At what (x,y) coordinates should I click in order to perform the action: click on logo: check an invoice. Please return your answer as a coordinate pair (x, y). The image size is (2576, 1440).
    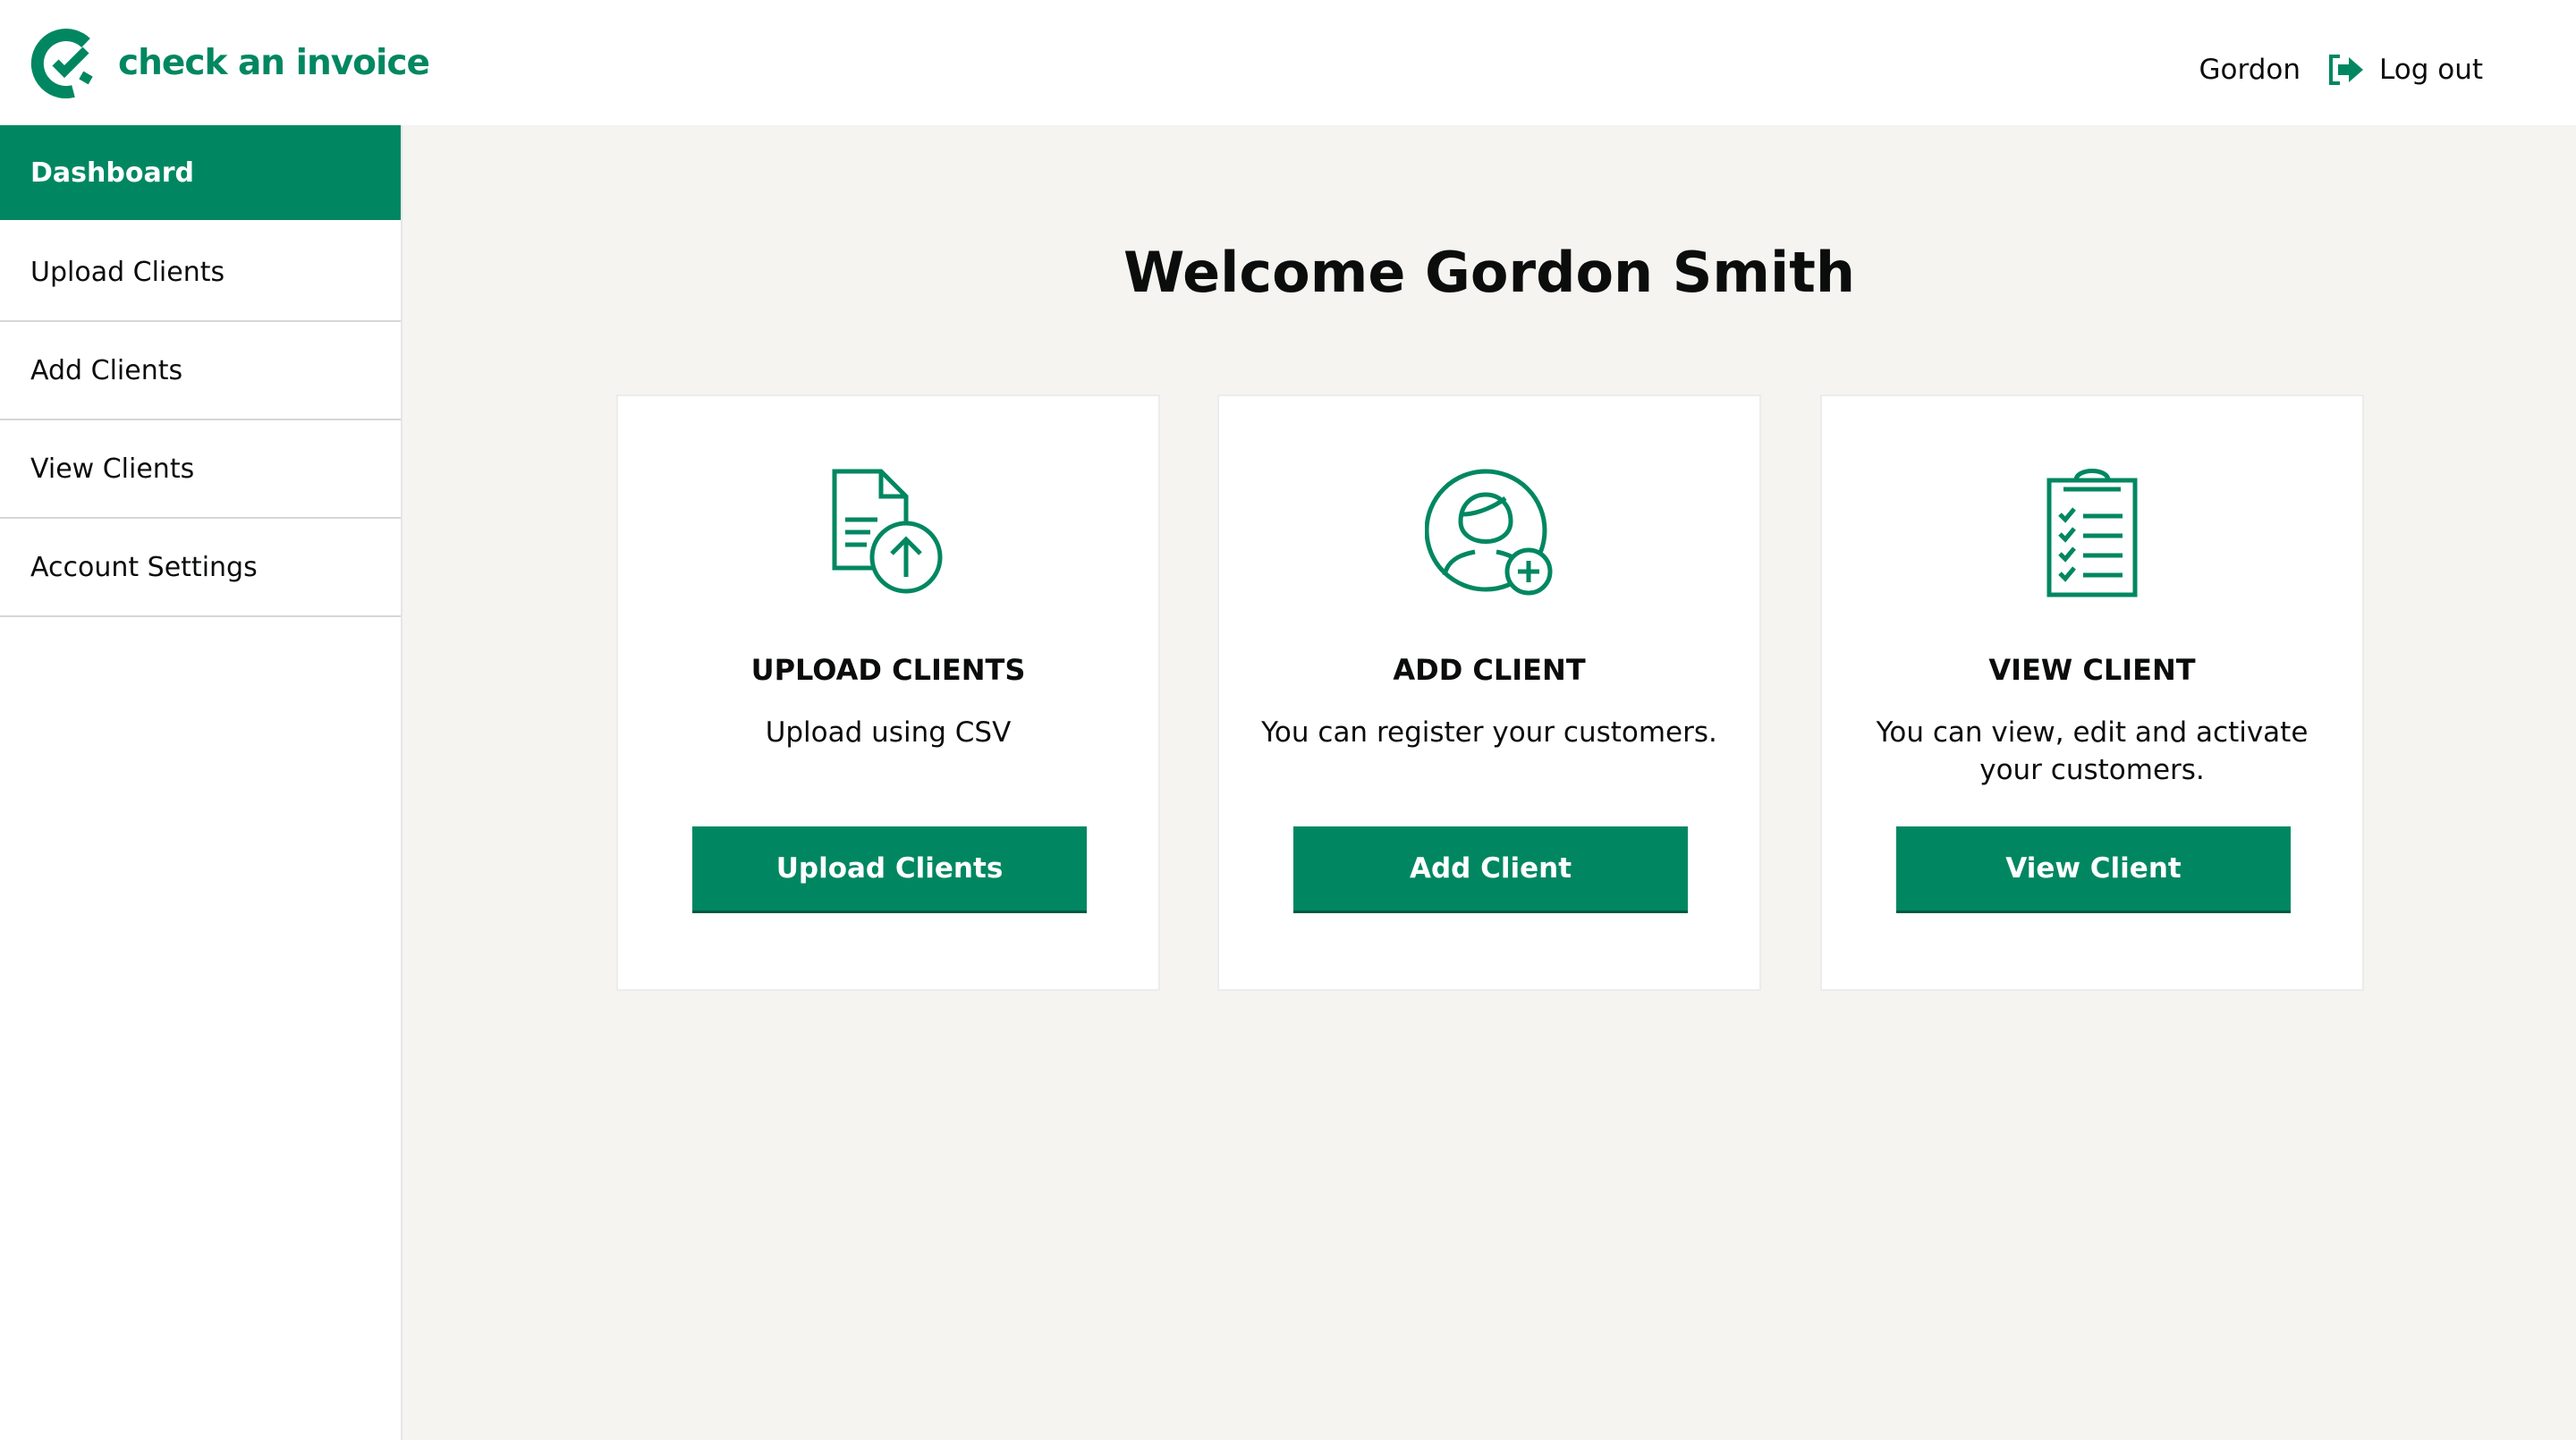
    Looking at the image, I should click on (230, 63).